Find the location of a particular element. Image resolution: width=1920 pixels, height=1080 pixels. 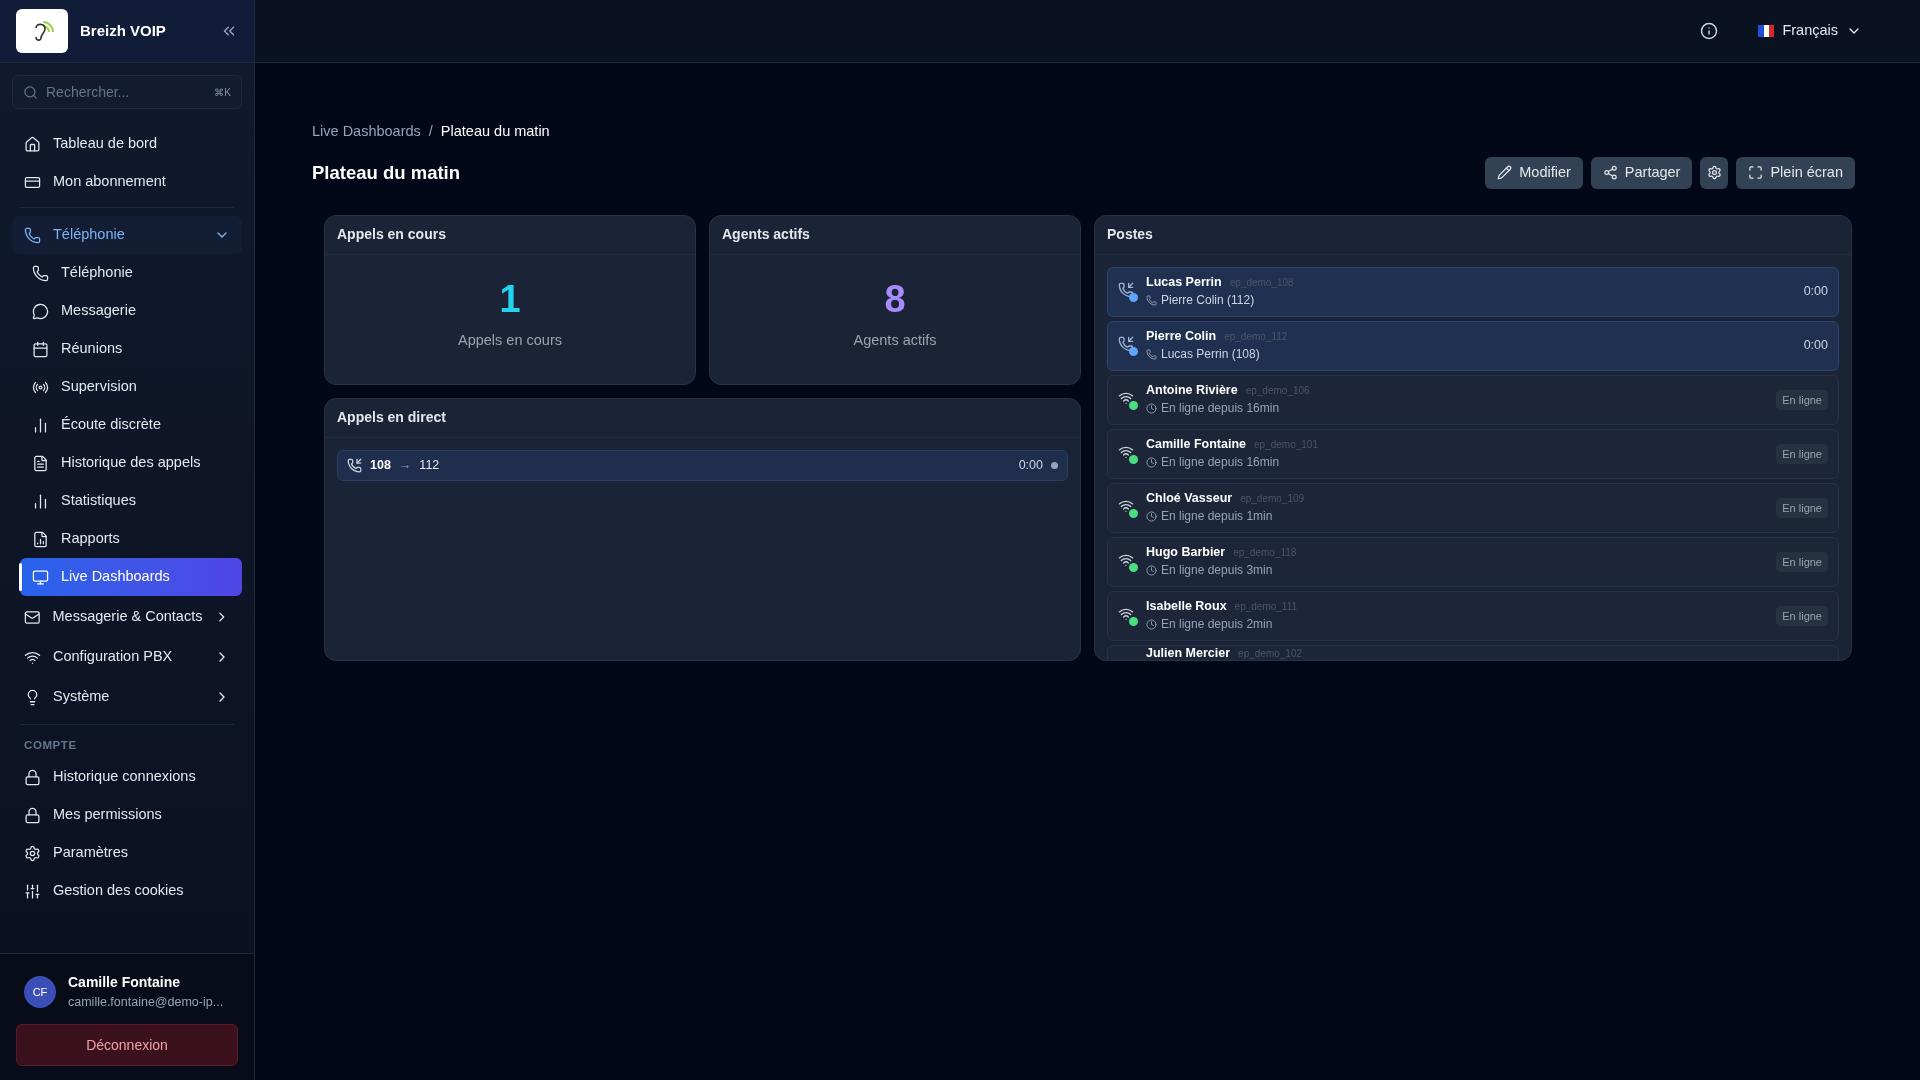

nav-item: Historique des appels is located at coordinates (131, 463).